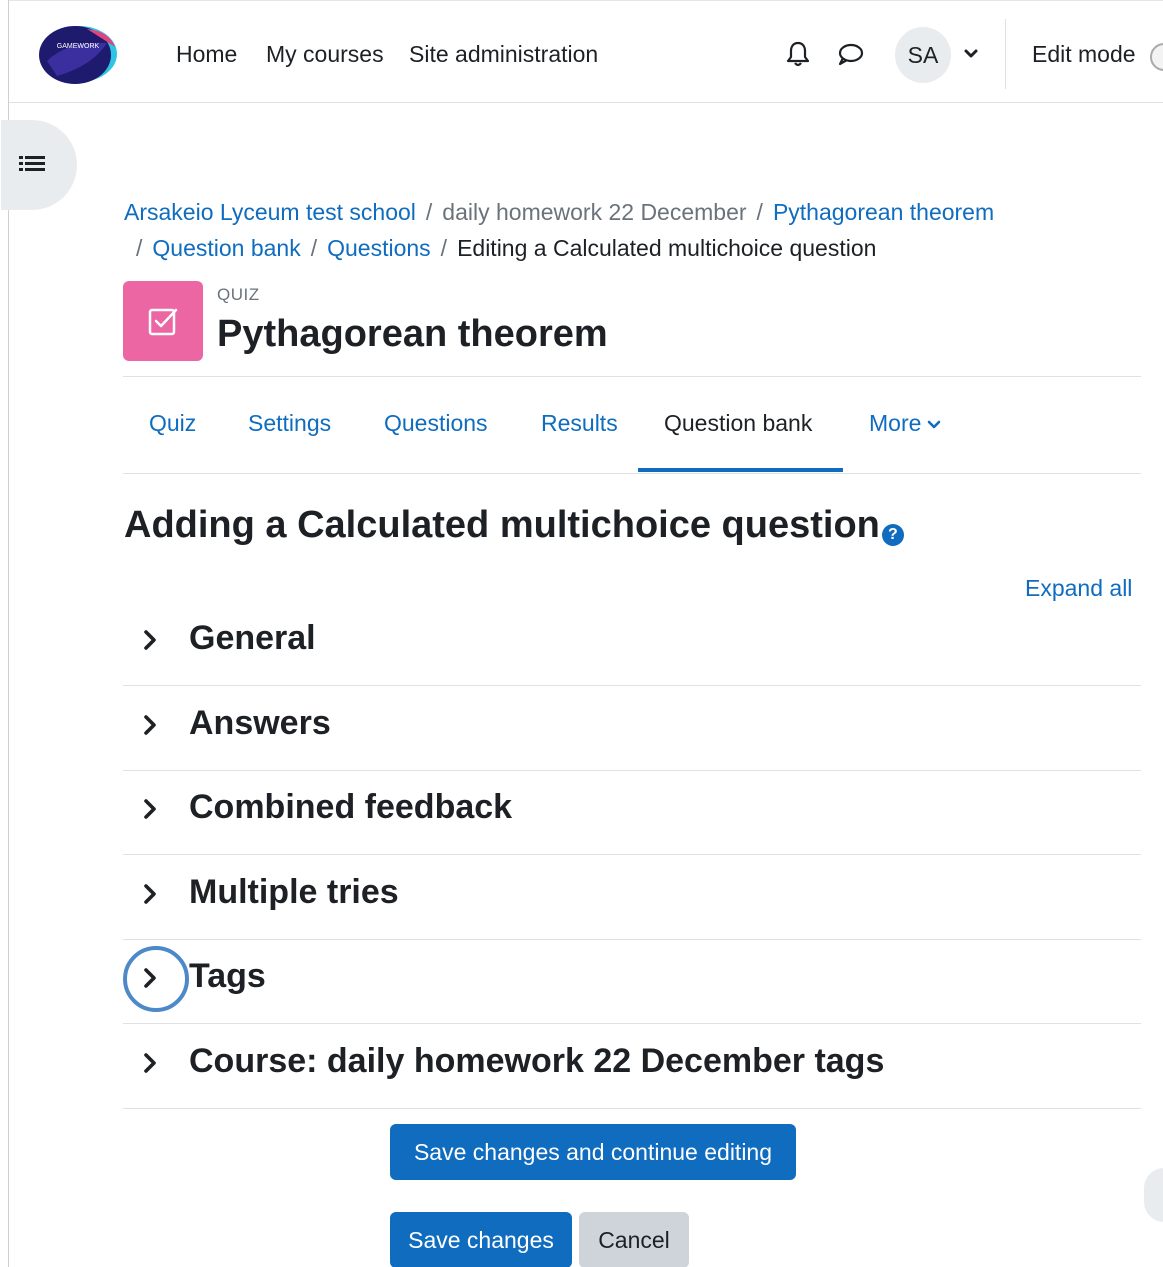 The width and height of the screenshot is (1163, 1267). Describe the element at coordinates (632, 897) in the screenshot. I see `section-multiple-tries: Multiple tries` at that location.